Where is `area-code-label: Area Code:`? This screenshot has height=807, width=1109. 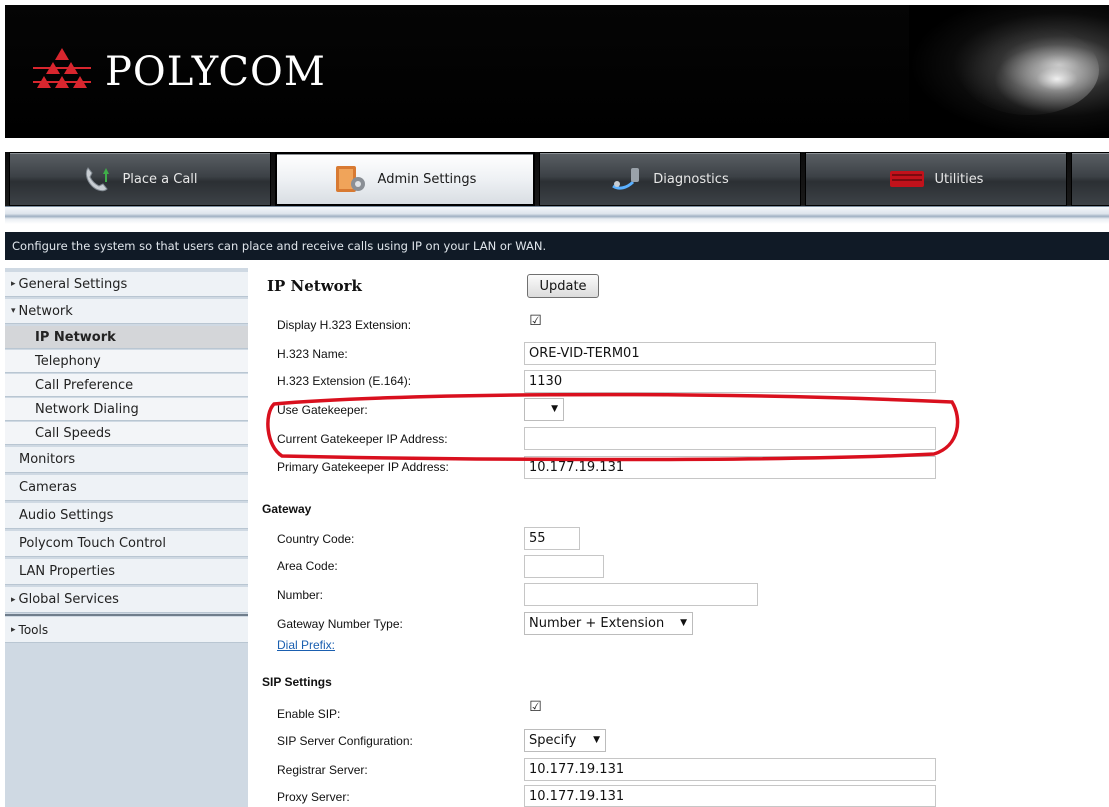 area-code-label: Area Code: is located at coordinates (307, 566).